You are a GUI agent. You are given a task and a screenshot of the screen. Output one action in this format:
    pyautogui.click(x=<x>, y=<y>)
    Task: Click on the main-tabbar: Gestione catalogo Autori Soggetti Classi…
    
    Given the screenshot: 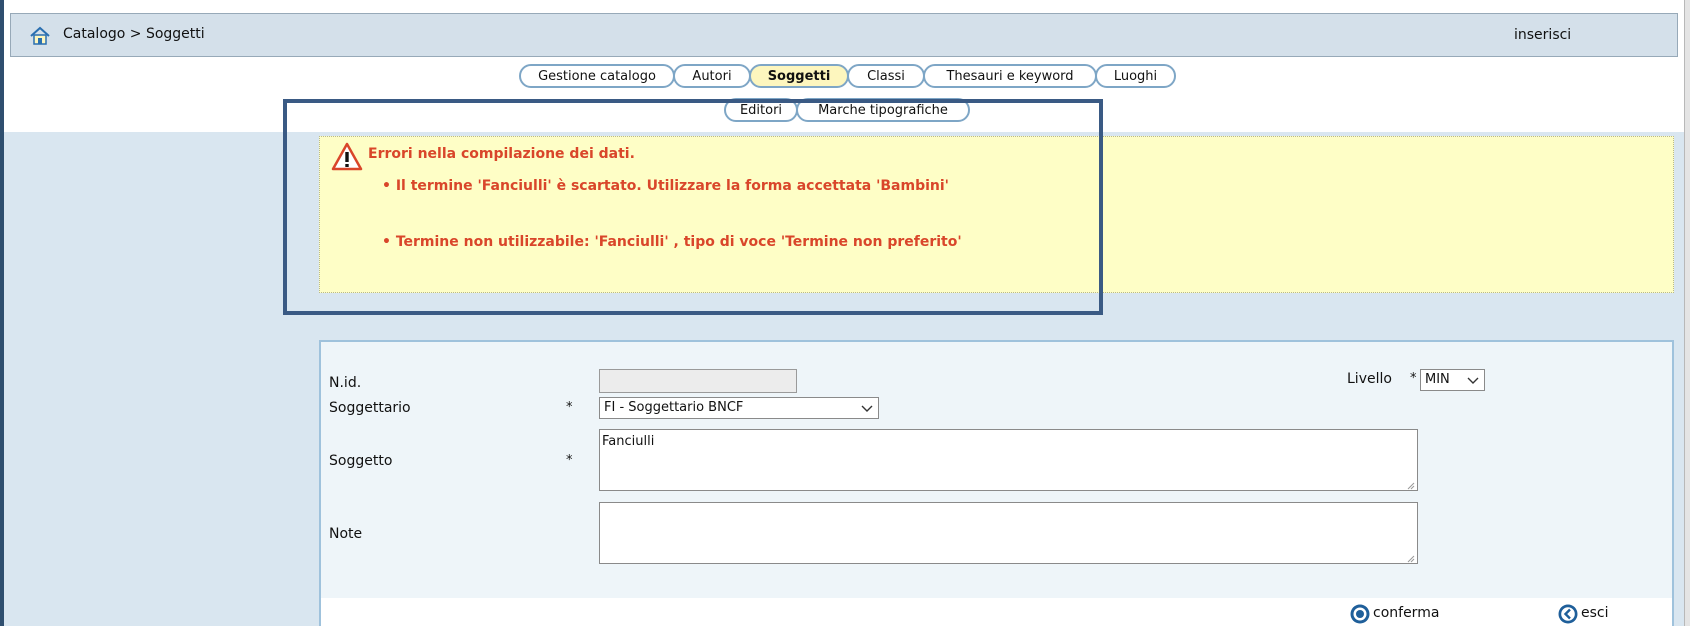 What is the action you would take?
    pyautogui.click(x=842, y=78)
    